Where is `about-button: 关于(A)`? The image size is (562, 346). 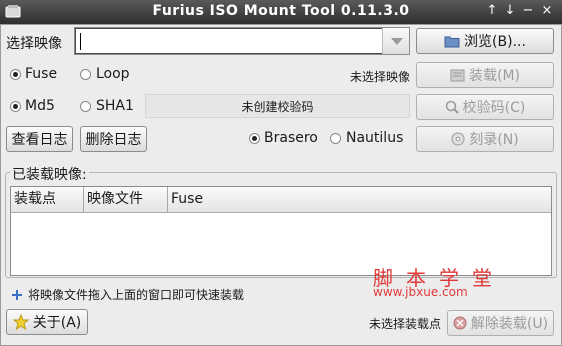 about-button: 关于(A) is located at coordinates (47, 322).